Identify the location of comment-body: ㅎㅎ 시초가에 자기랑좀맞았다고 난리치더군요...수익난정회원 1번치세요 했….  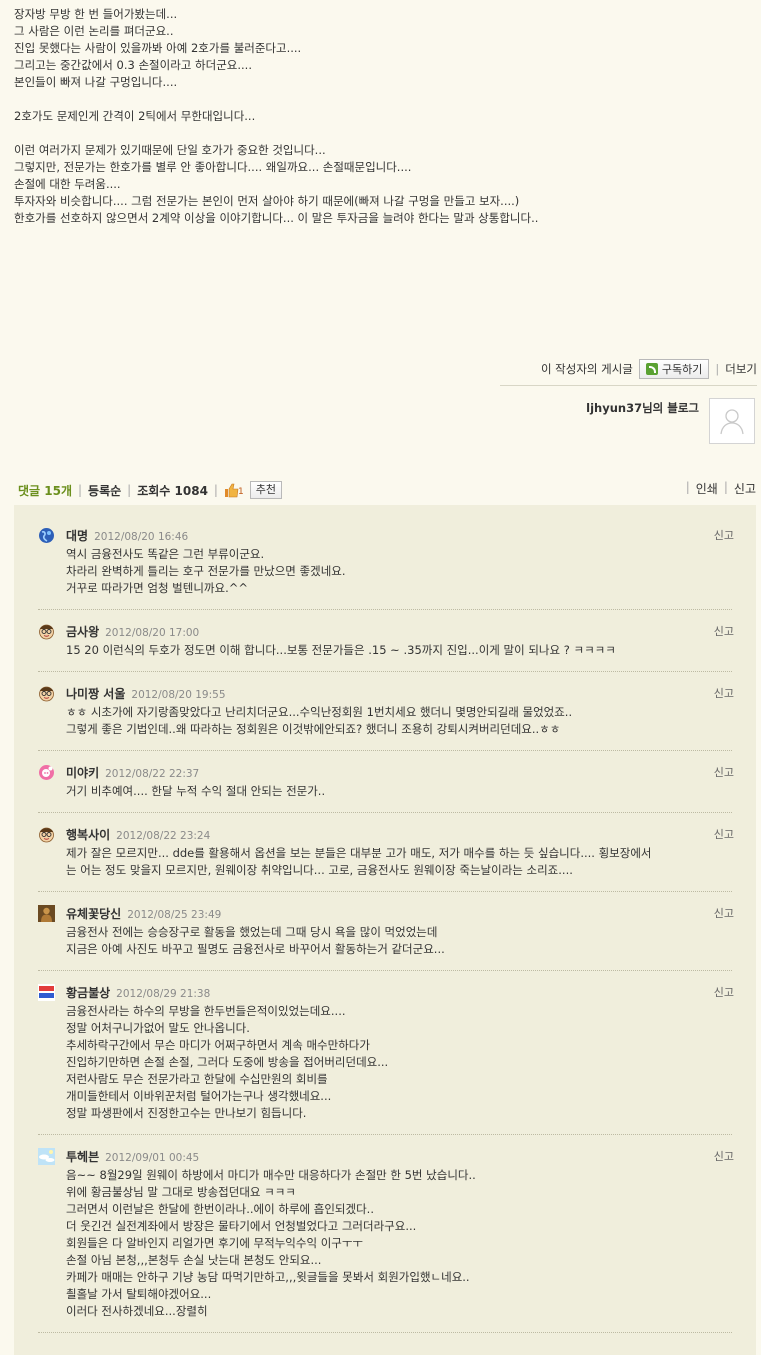
(401, 721).